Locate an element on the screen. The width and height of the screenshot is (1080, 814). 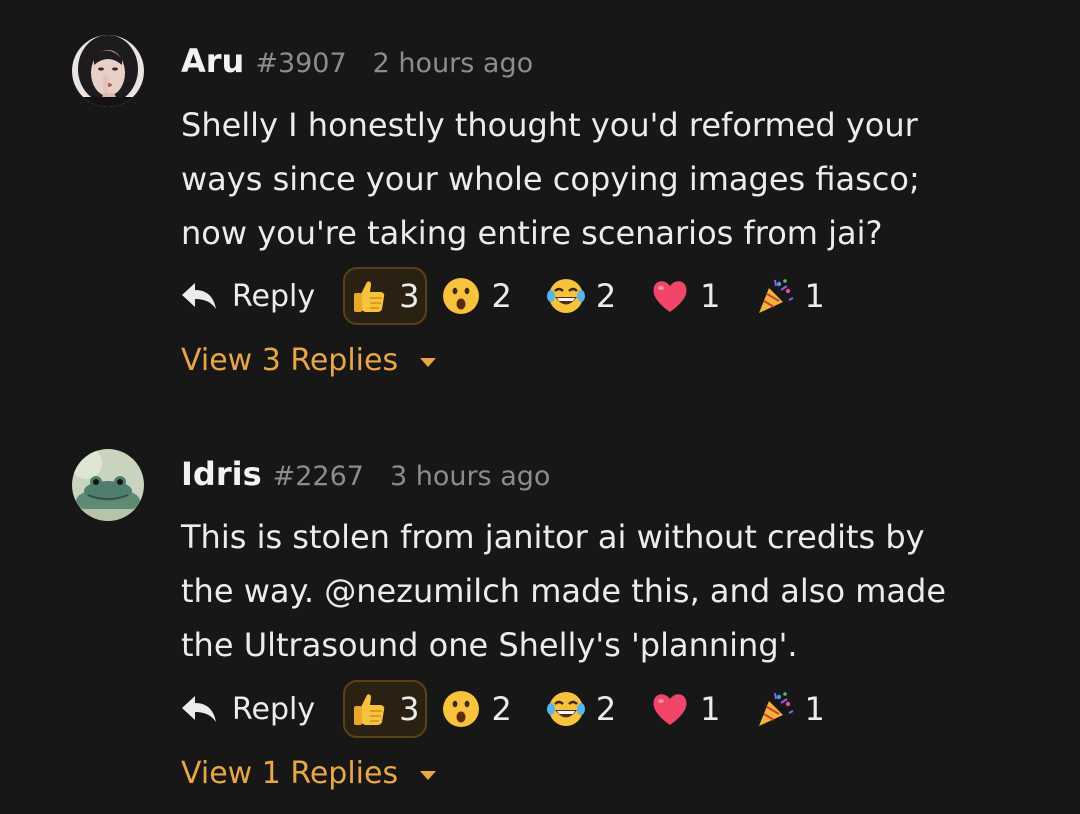
frog-avatar-icon is located at coordinates (108, 485).